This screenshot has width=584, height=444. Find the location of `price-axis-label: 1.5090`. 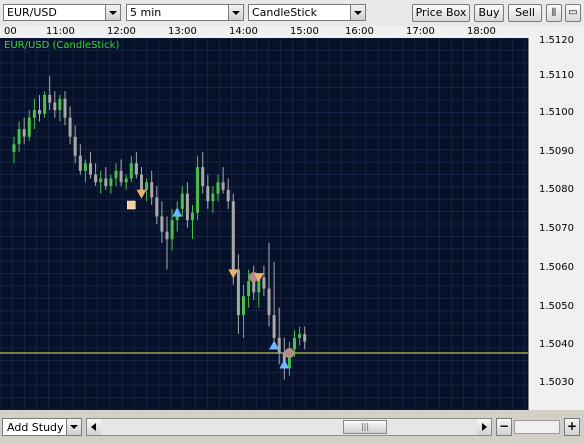

price-axis-label: 1.5090 is located at coordinates (556, 151).